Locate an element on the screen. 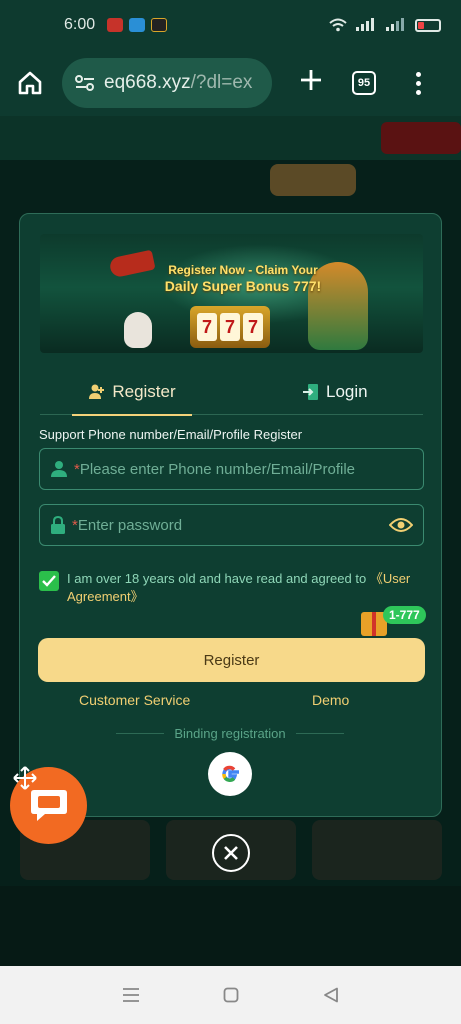 The width and height of the screenshot is (461, 1024). phone-email-input is located at coordinates (246, 469).